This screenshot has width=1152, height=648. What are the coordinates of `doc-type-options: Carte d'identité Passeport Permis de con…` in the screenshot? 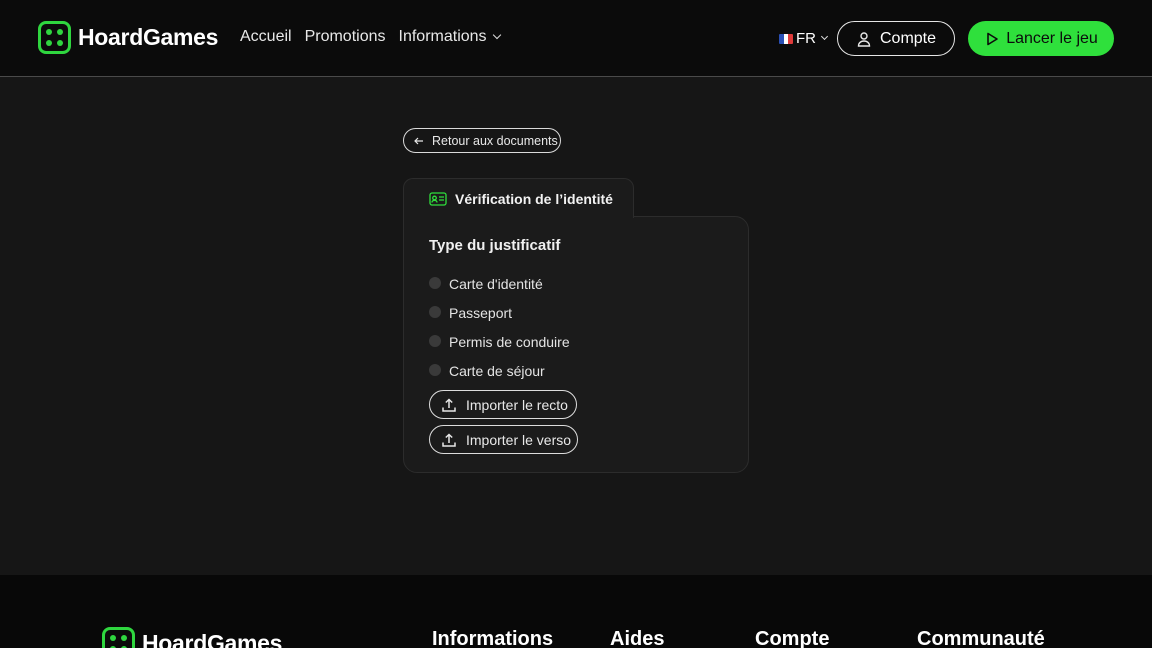 It's located at (499, 327).